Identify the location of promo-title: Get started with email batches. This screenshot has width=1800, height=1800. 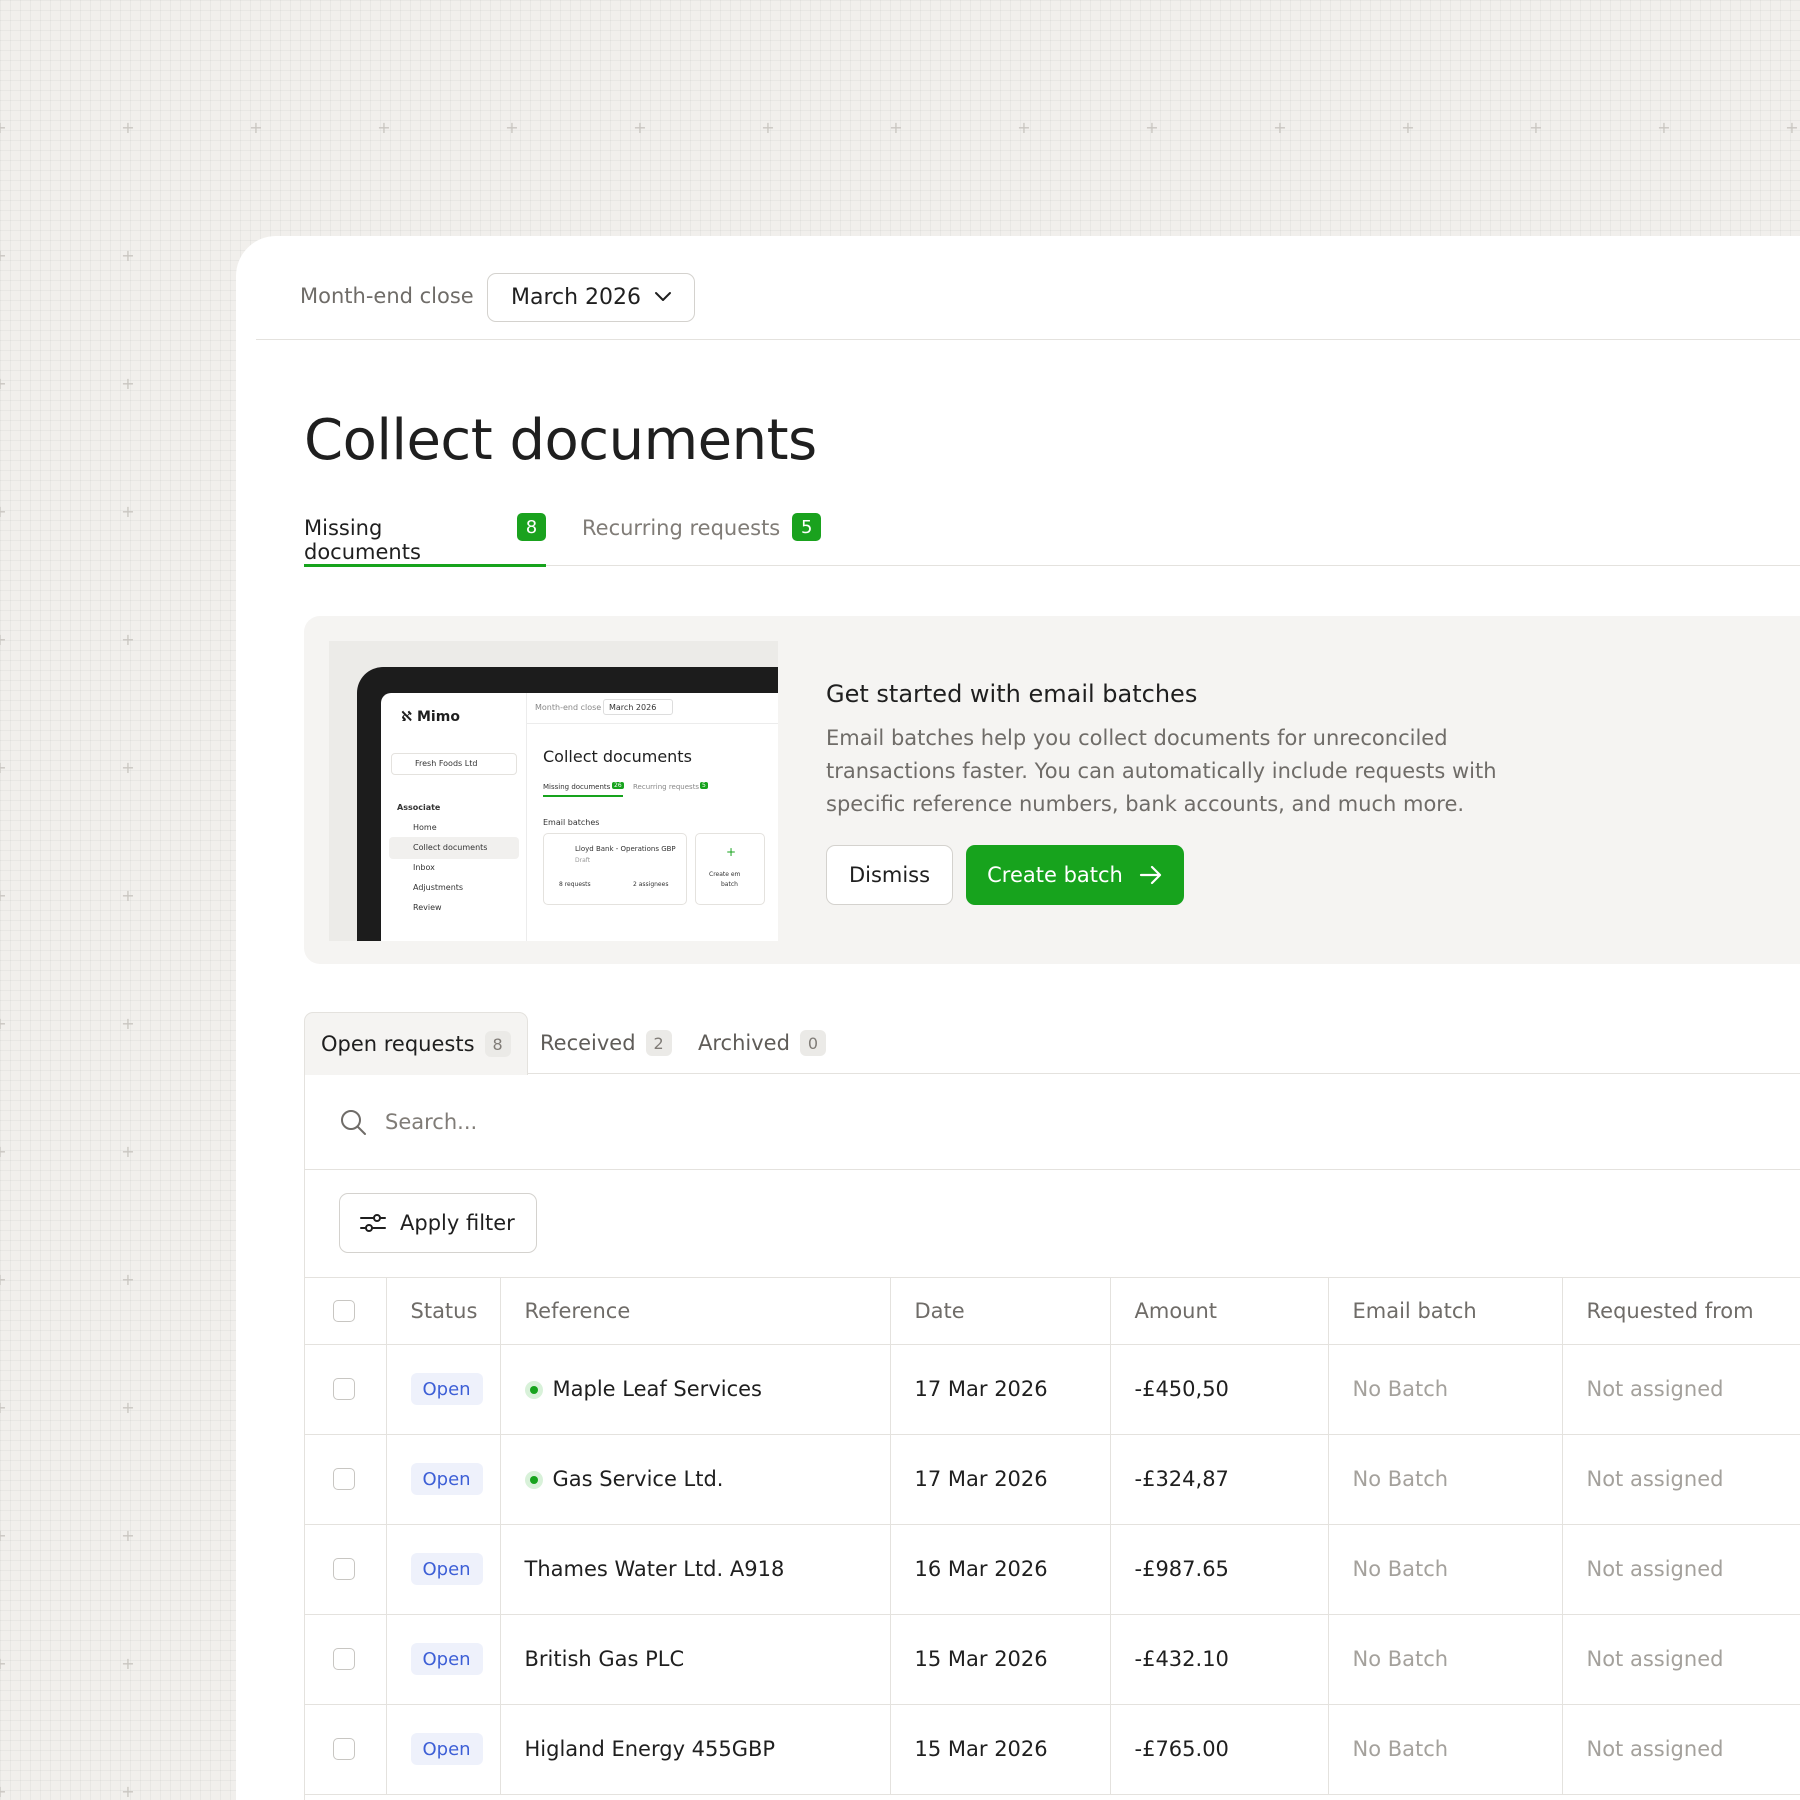
(1012, 694).